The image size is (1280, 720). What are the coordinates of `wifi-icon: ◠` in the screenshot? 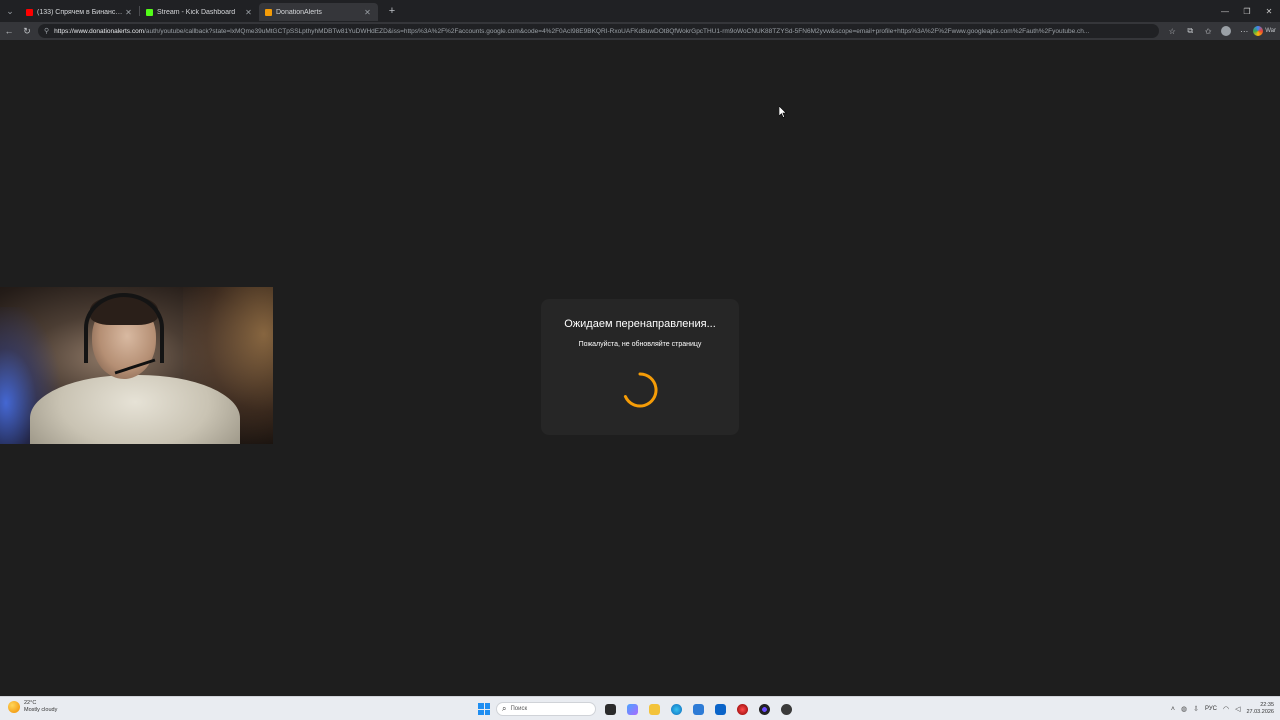 It's located at (1226, 709).